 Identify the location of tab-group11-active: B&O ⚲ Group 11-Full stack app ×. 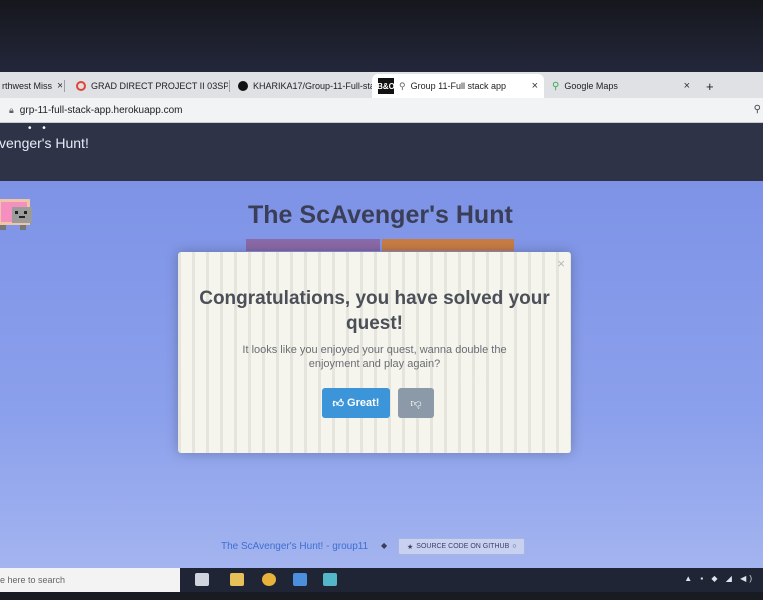
(458, 86).